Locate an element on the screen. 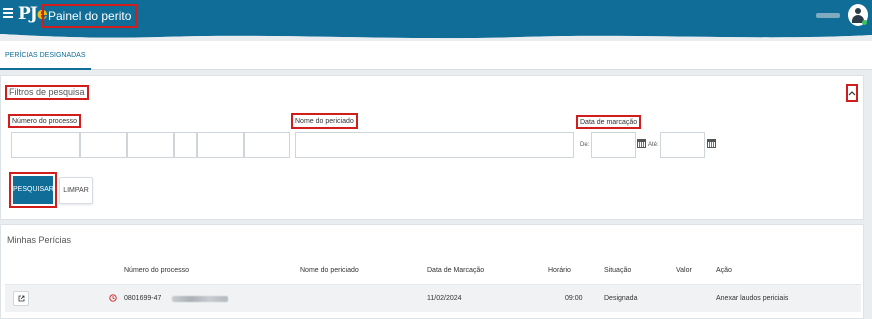 The width and height of the screenshot is (872, 319). menu-icon is located at coordinates (8, 13).